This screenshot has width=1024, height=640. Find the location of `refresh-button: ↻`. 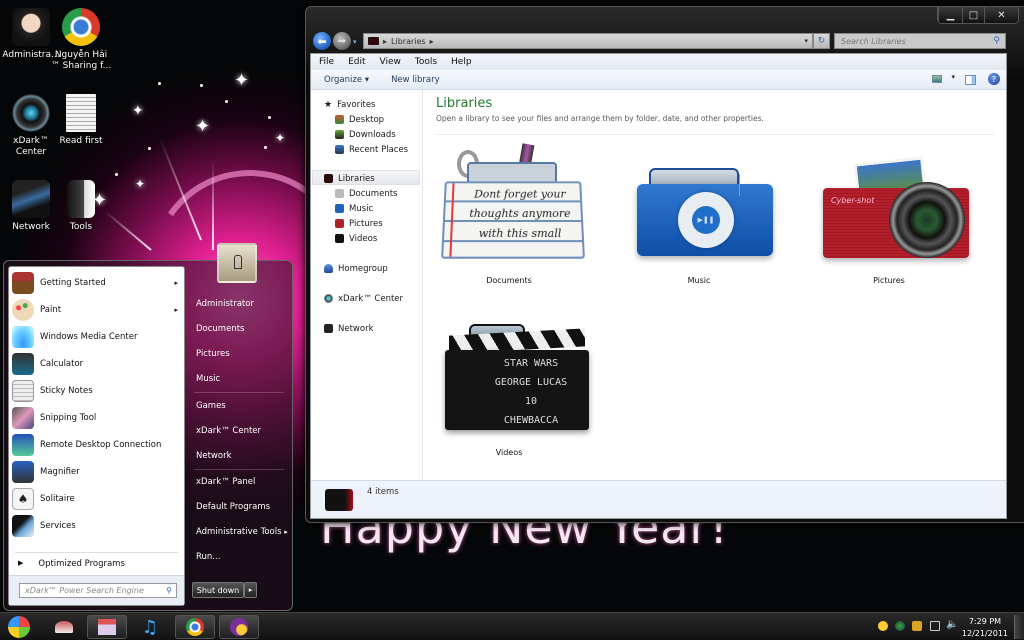

refresh-button: ↻ is located at coordinates (821, 41).